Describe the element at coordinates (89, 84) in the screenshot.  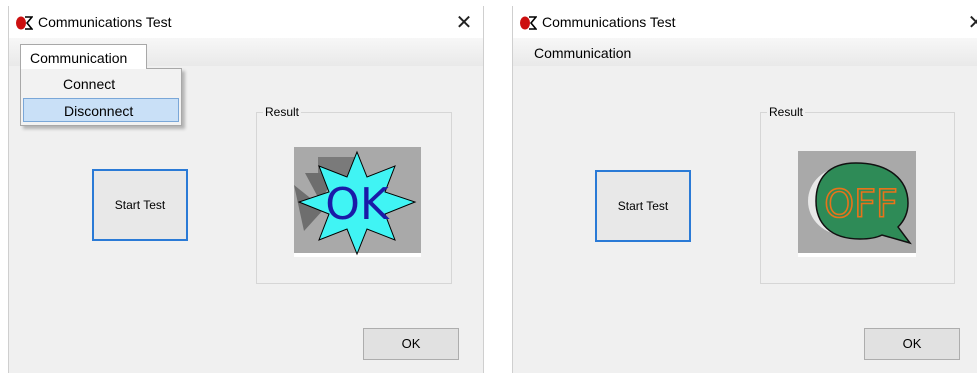
I see `menu-item-connect-label: Connect` at that location.